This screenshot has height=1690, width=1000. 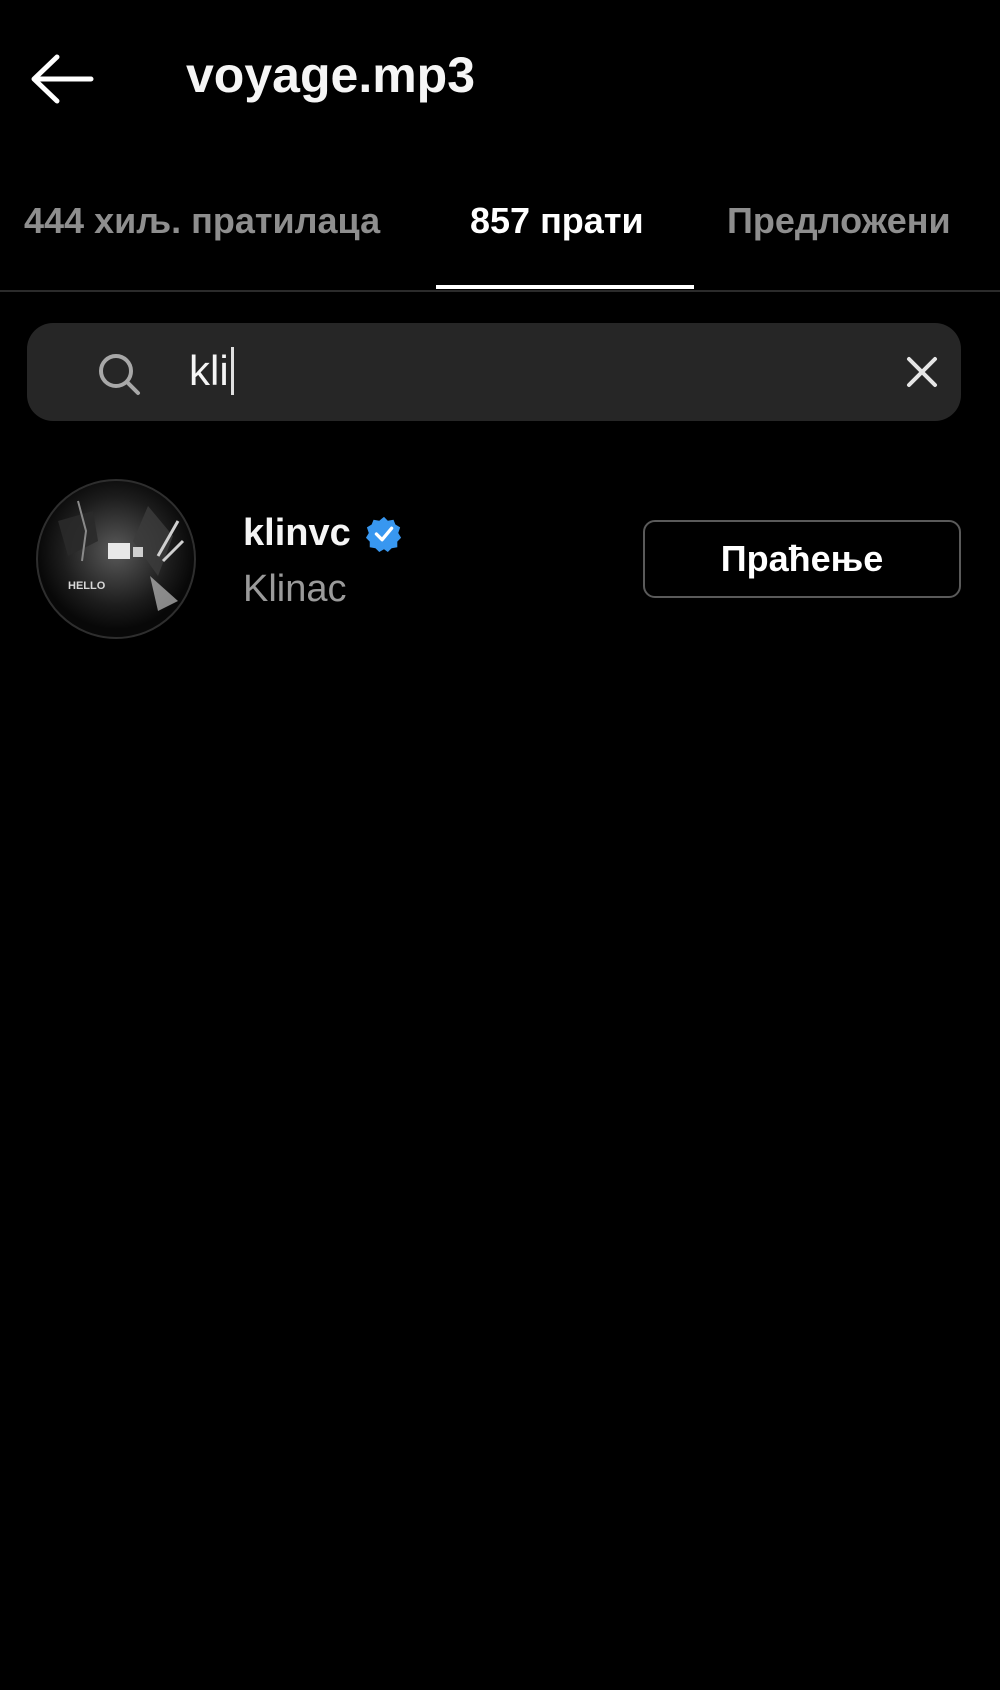 I want to click on list-item: HELLO klinvc Klinac Праћење, so click(x=500, y=560).